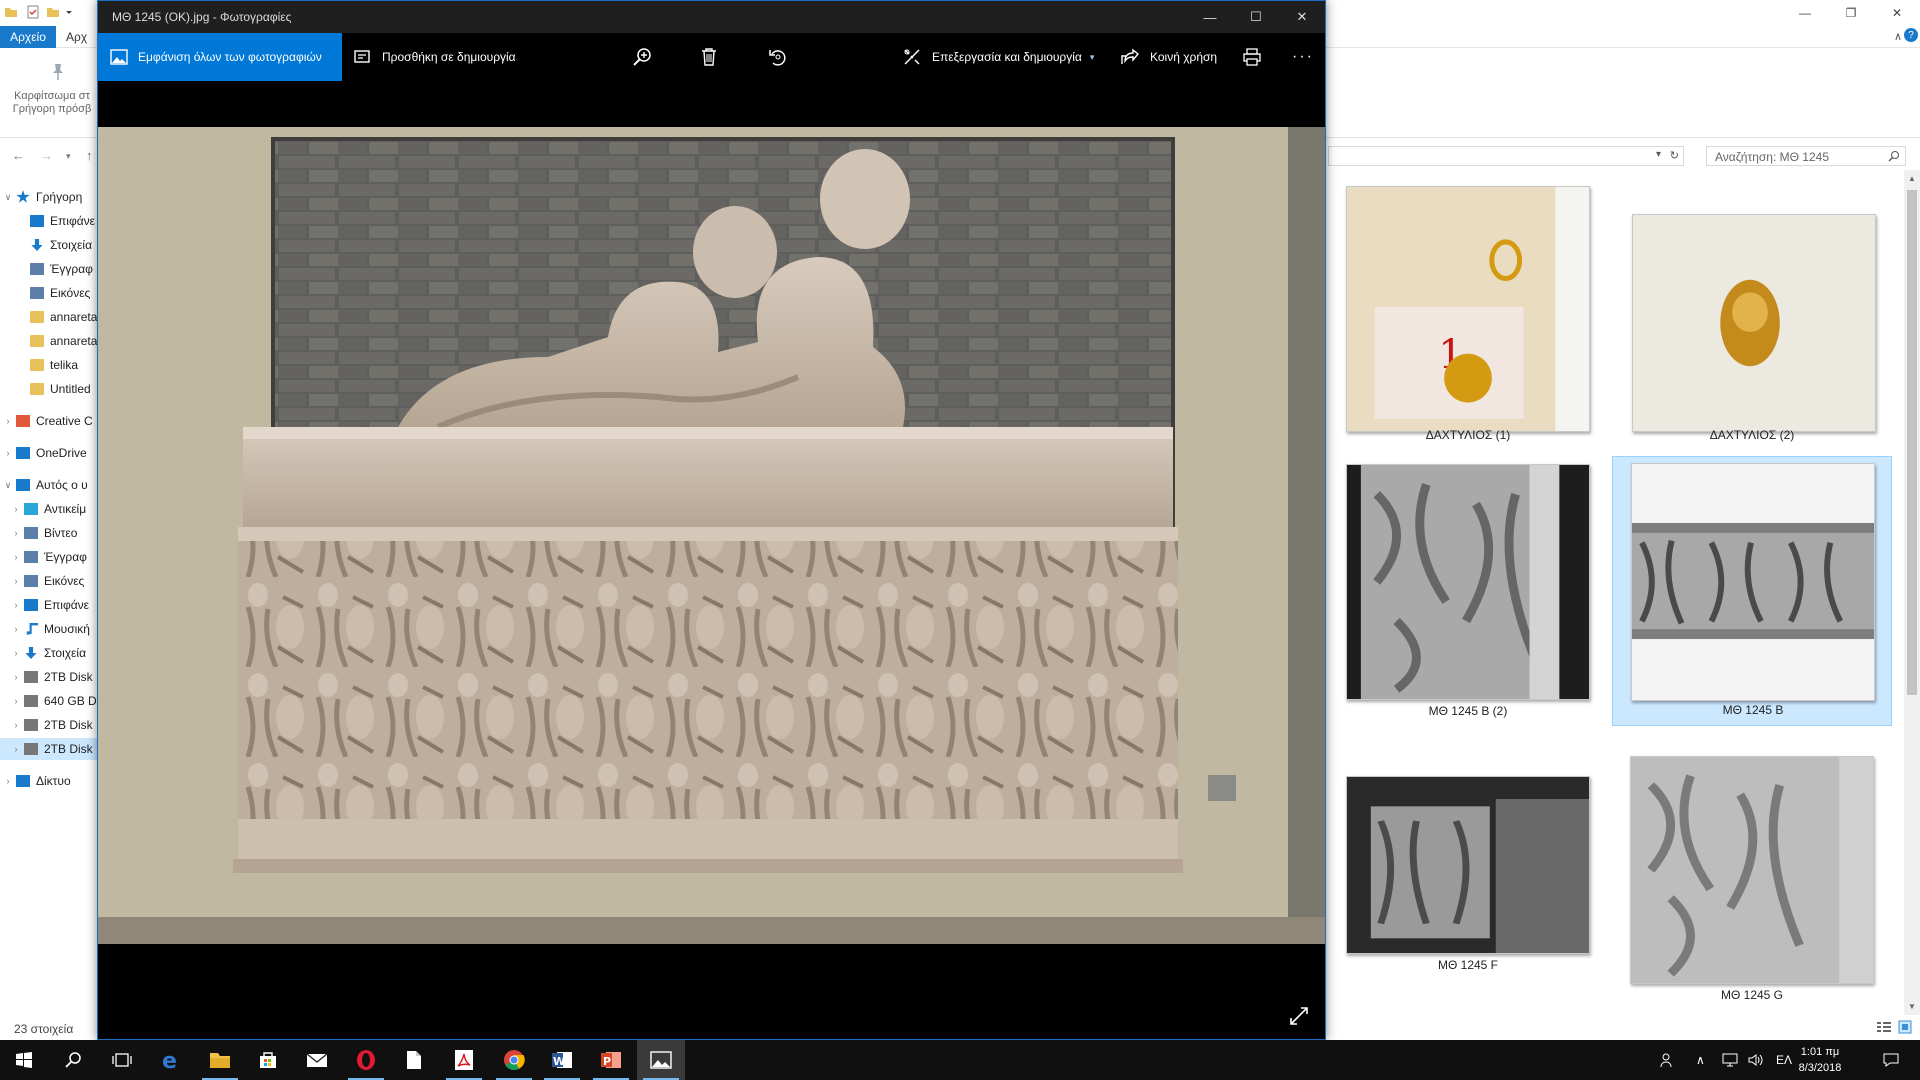 The height and width of the screenshot is (1080, 1920). Describe the element at coordinates (49, 453) in the screenshot. I see `nav-item: › OneDrive` at that location.